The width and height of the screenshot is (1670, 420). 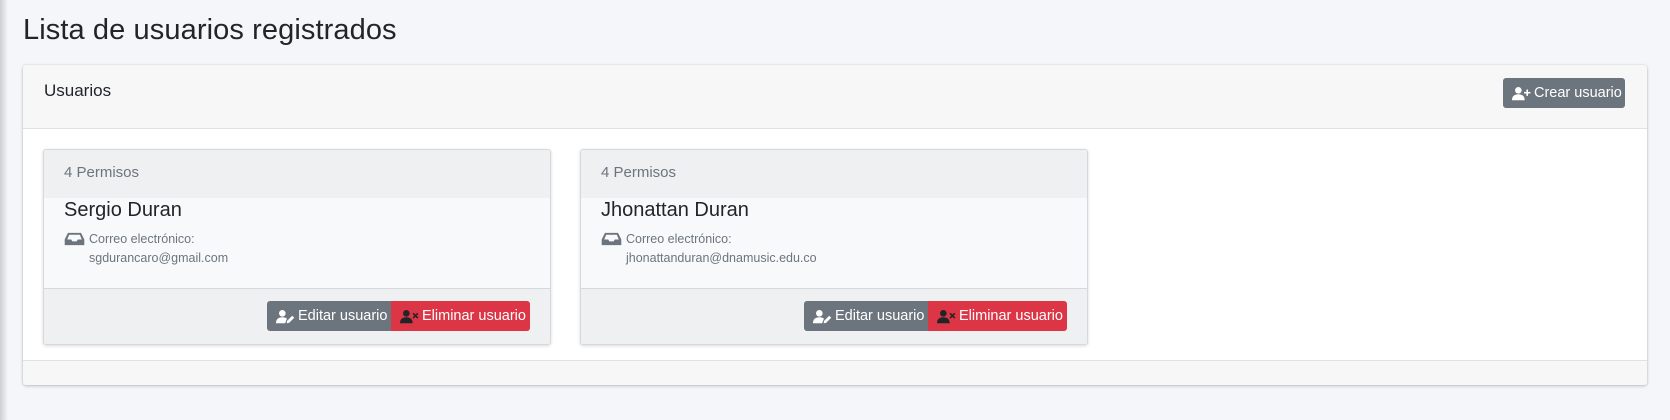 What do you see at coordinates (159, 258) in the screenshot?
I see `email-value: sgdurancaro@gmail.com` at bounding box center [159, 258].